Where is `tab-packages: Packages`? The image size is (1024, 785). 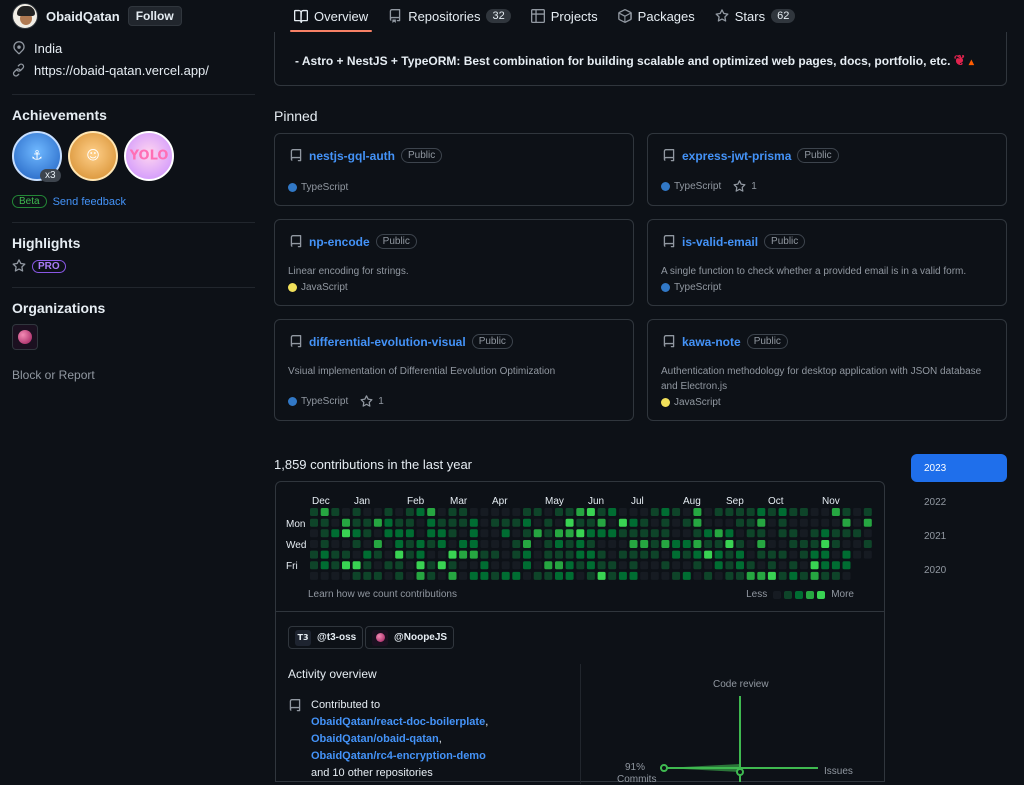 tab-packages: Packages is located at coordinates (656, 16).